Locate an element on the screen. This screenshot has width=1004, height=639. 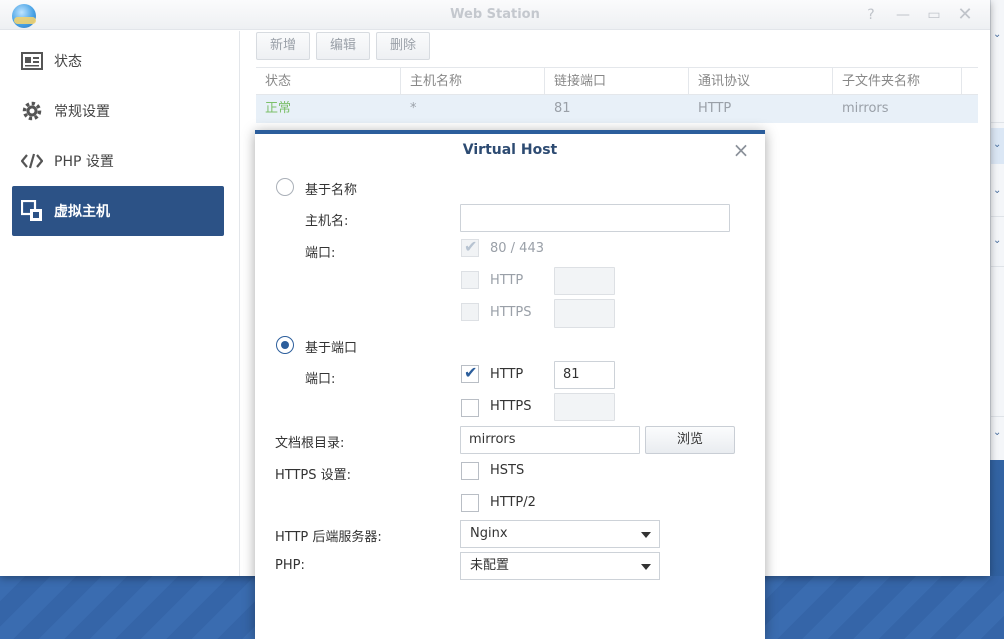
port-based-label: 基于端口 is located at coordinates (331, 348).